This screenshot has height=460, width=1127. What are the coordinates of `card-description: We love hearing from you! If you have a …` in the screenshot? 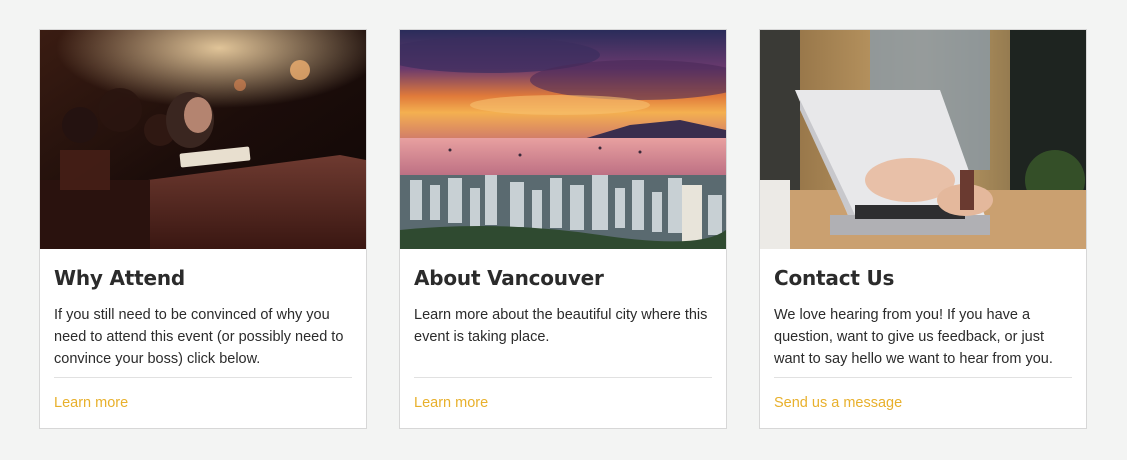 It's located at (913, 337).